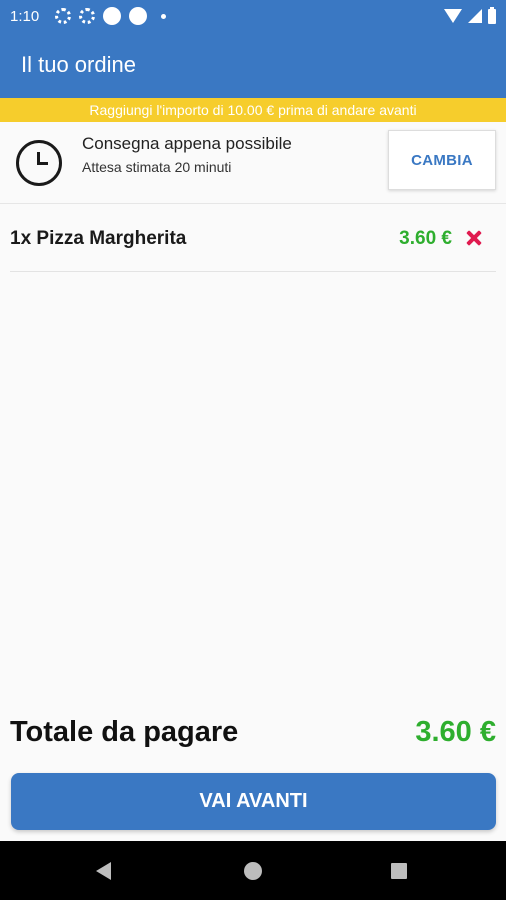 The image size is (506, 900). I want to click on battery-icon, so click(492, 15).